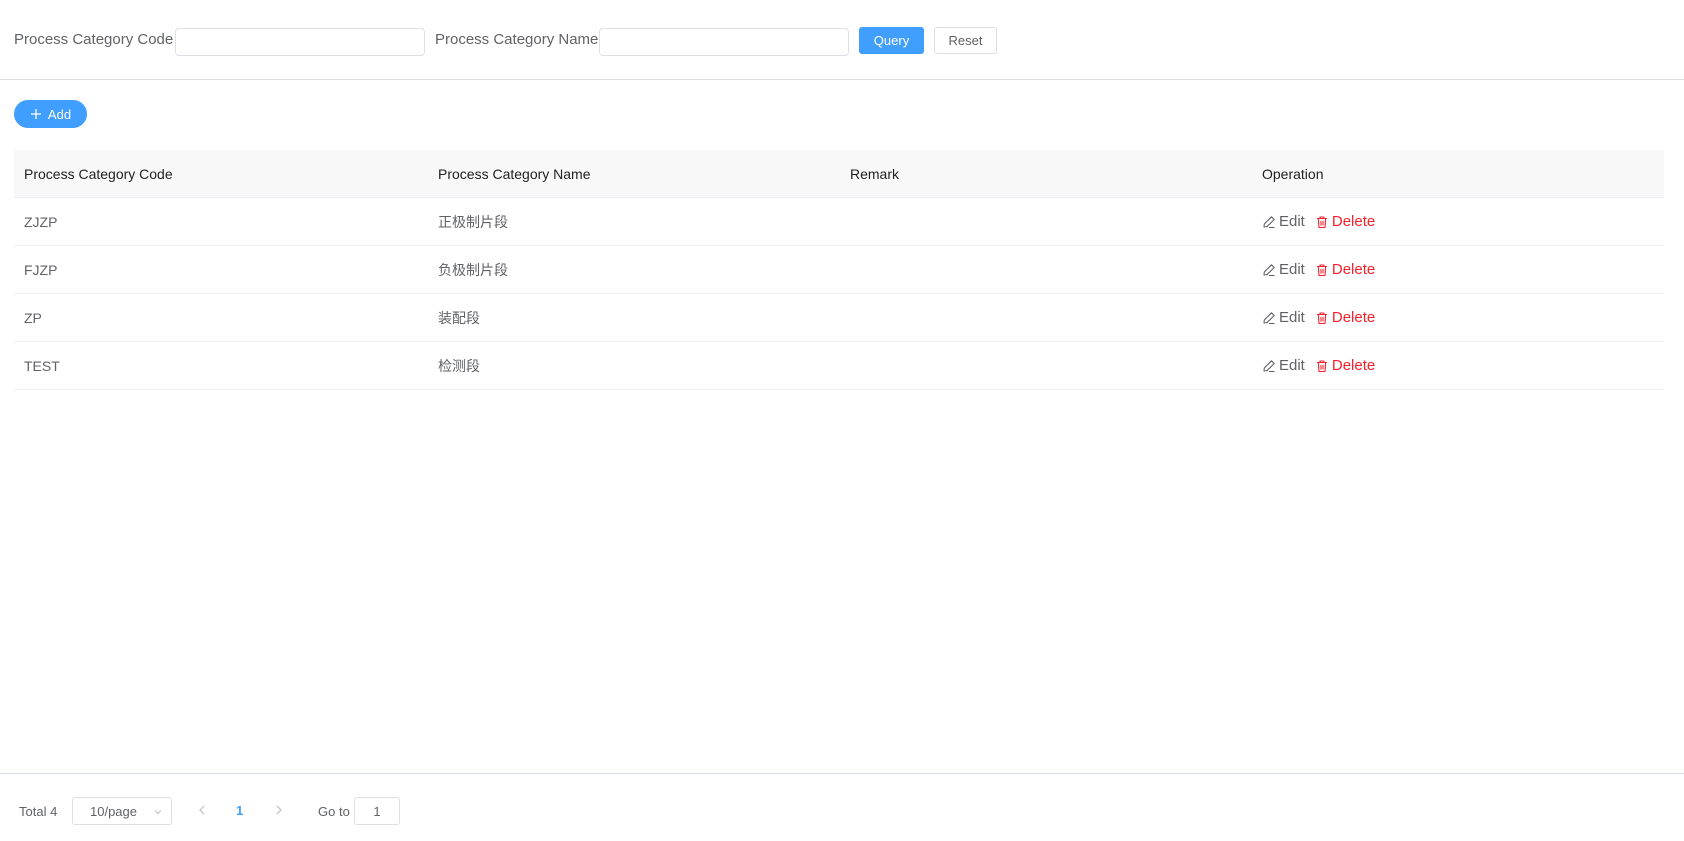  Describe the element at coordinates (202, 810) in the screenshot. I see `chevron-left-icon` at that location.